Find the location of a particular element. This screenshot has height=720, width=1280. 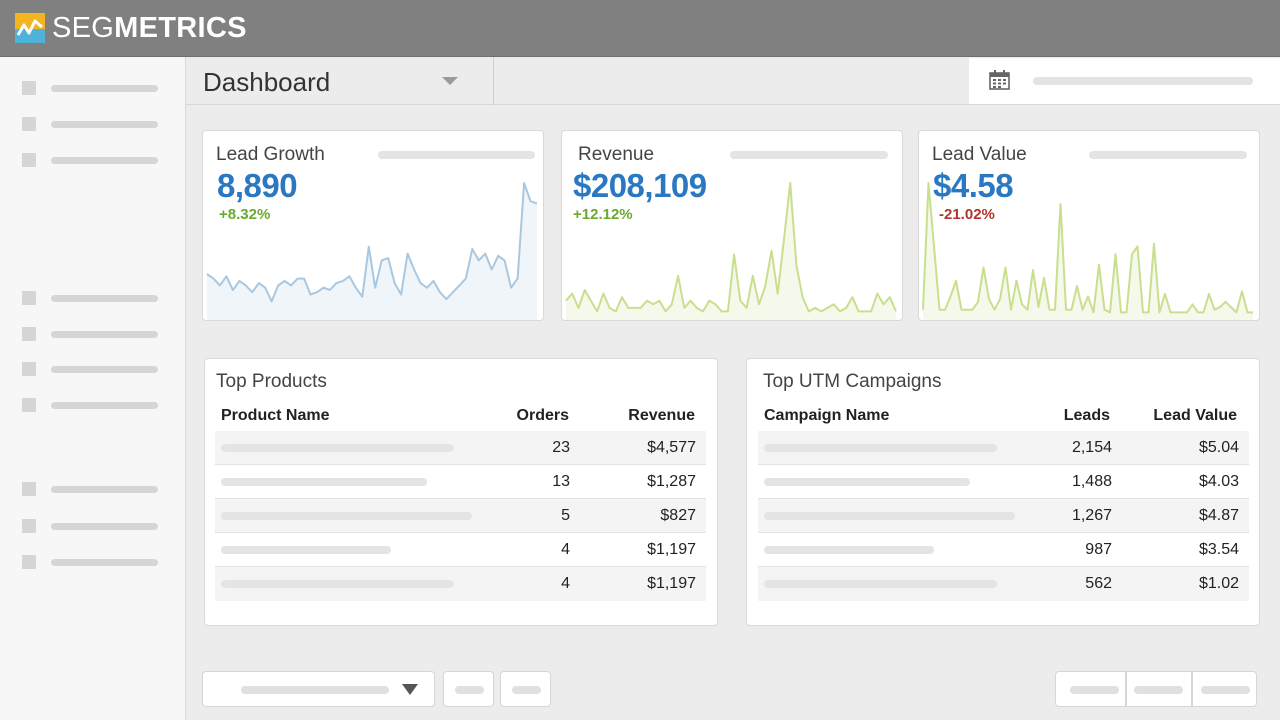

sparkline-line is located at coordinates (1087, 248).